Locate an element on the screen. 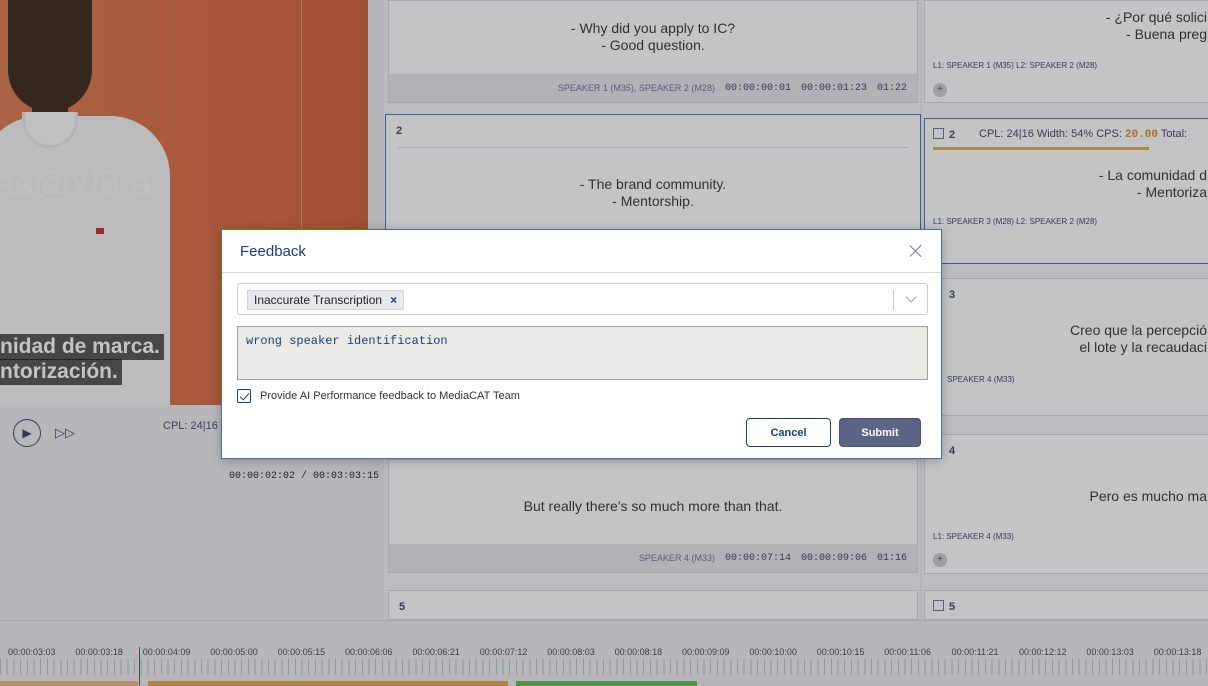  selected-tag-label: Inaccurate Transcription is located at coordinates (318, 300).